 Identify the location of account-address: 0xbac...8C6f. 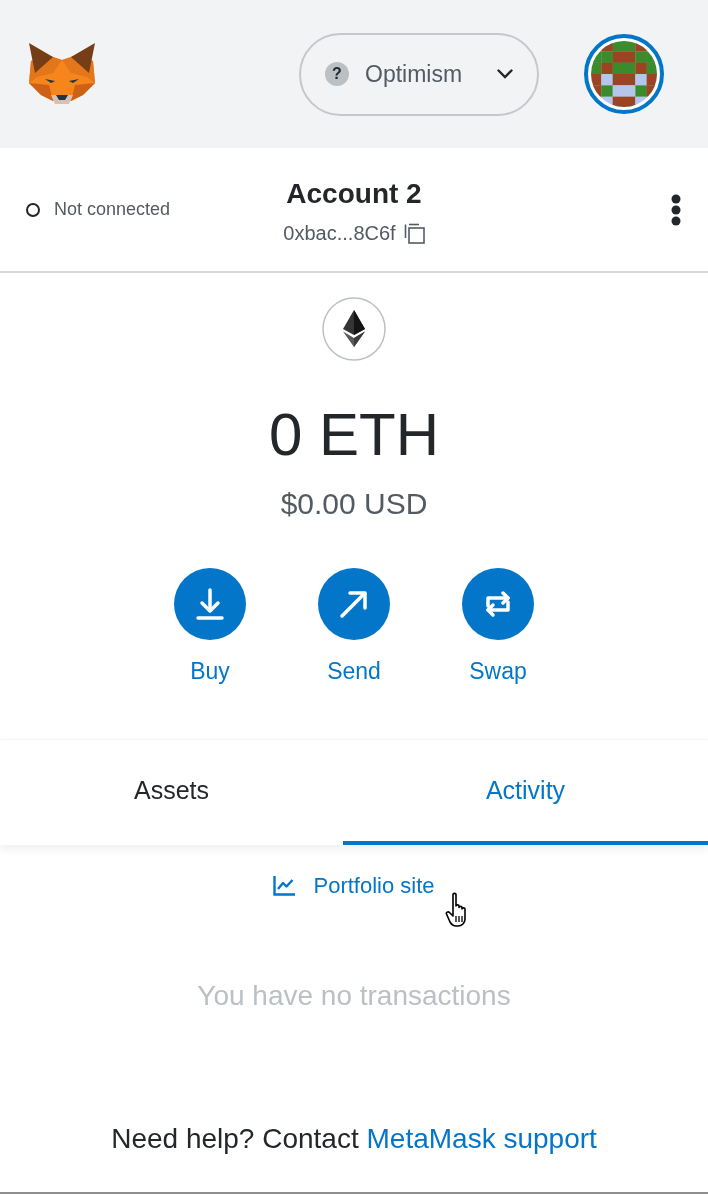
(339, 233).